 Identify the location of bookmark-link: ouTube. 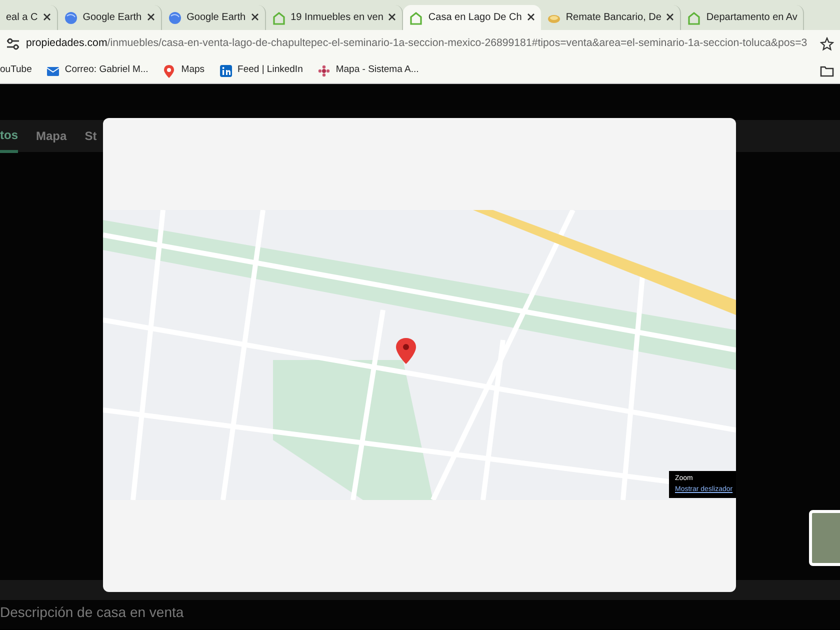
(16, 70).